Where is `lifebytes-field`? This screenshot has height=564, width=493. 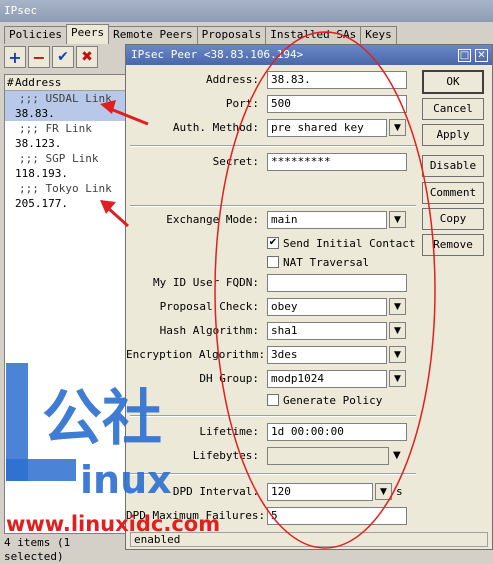 lifebytes-field is located at coordinates (328, 456).